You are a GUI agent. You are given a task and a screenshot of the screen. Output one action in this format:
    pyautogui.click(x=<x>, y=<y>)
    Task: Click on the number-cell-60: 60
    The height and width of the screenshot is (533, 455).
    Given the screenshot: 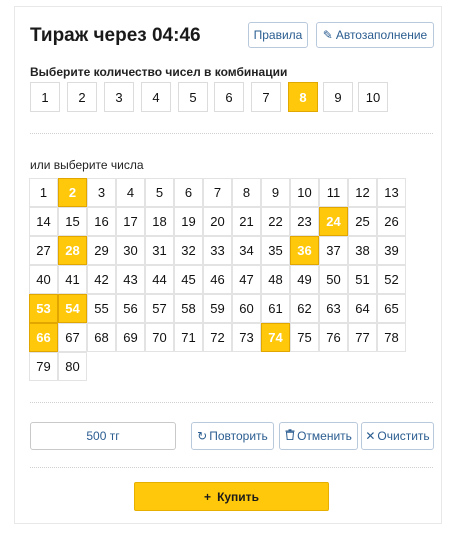 What is the action you would take?
    pyautogui.click(x=246, y=308)
    